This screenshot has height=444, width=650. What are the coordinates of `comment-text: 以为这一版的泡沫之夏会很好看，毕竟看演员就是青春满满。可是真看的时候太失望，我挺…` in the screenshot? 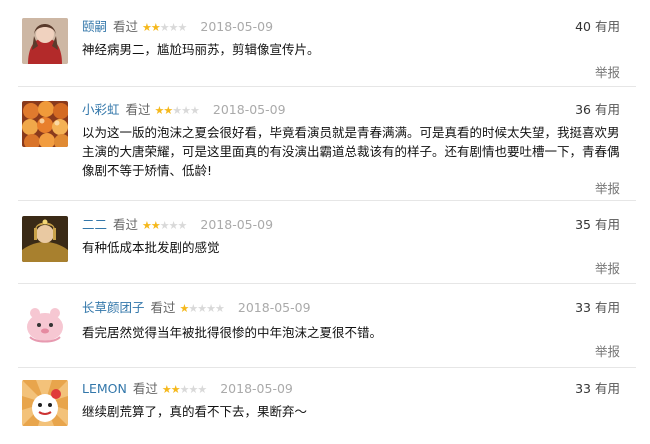 It's located at (351, 151).